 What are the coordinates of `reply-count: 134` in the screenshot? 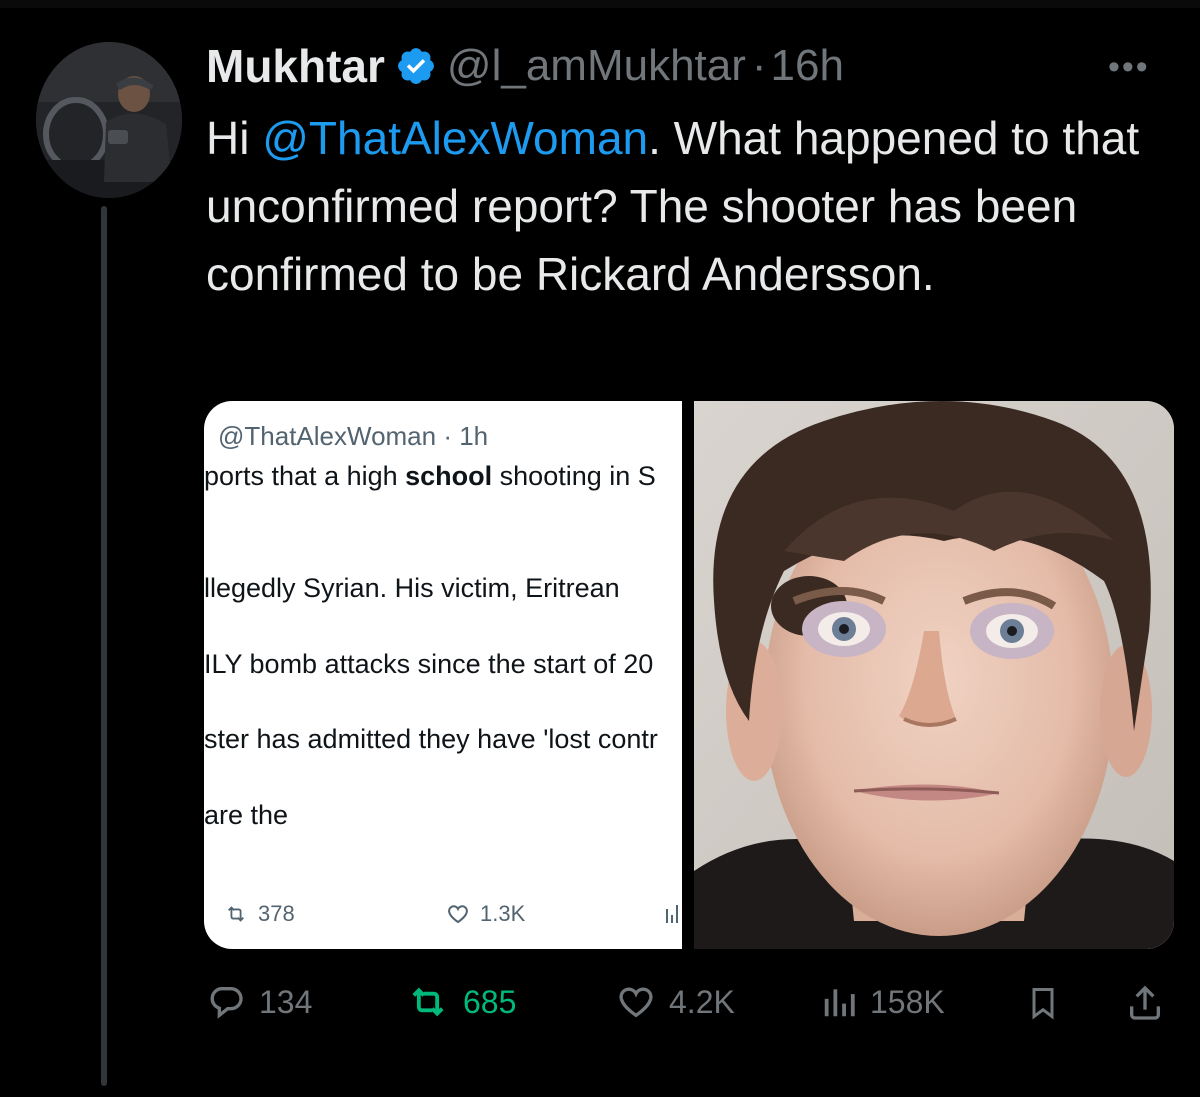 It's located at (286, 1001).